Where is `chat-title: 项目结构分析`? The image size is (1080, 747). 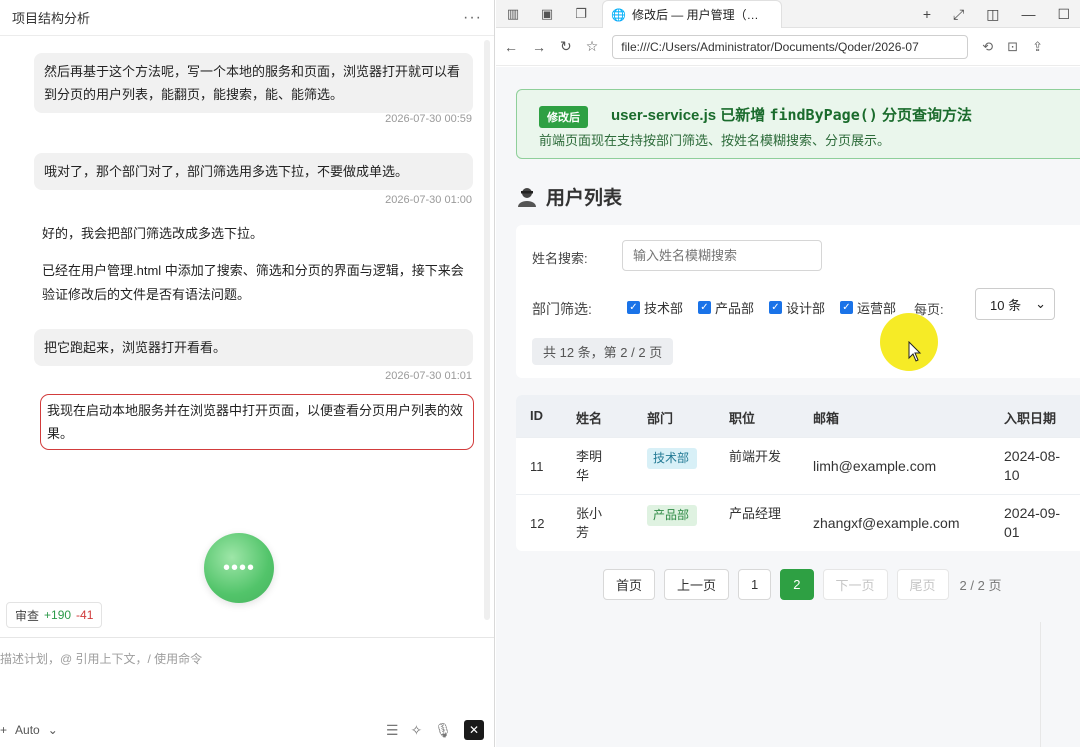
chat-title: 项目结构分析 is located at coordinates (51, 18).